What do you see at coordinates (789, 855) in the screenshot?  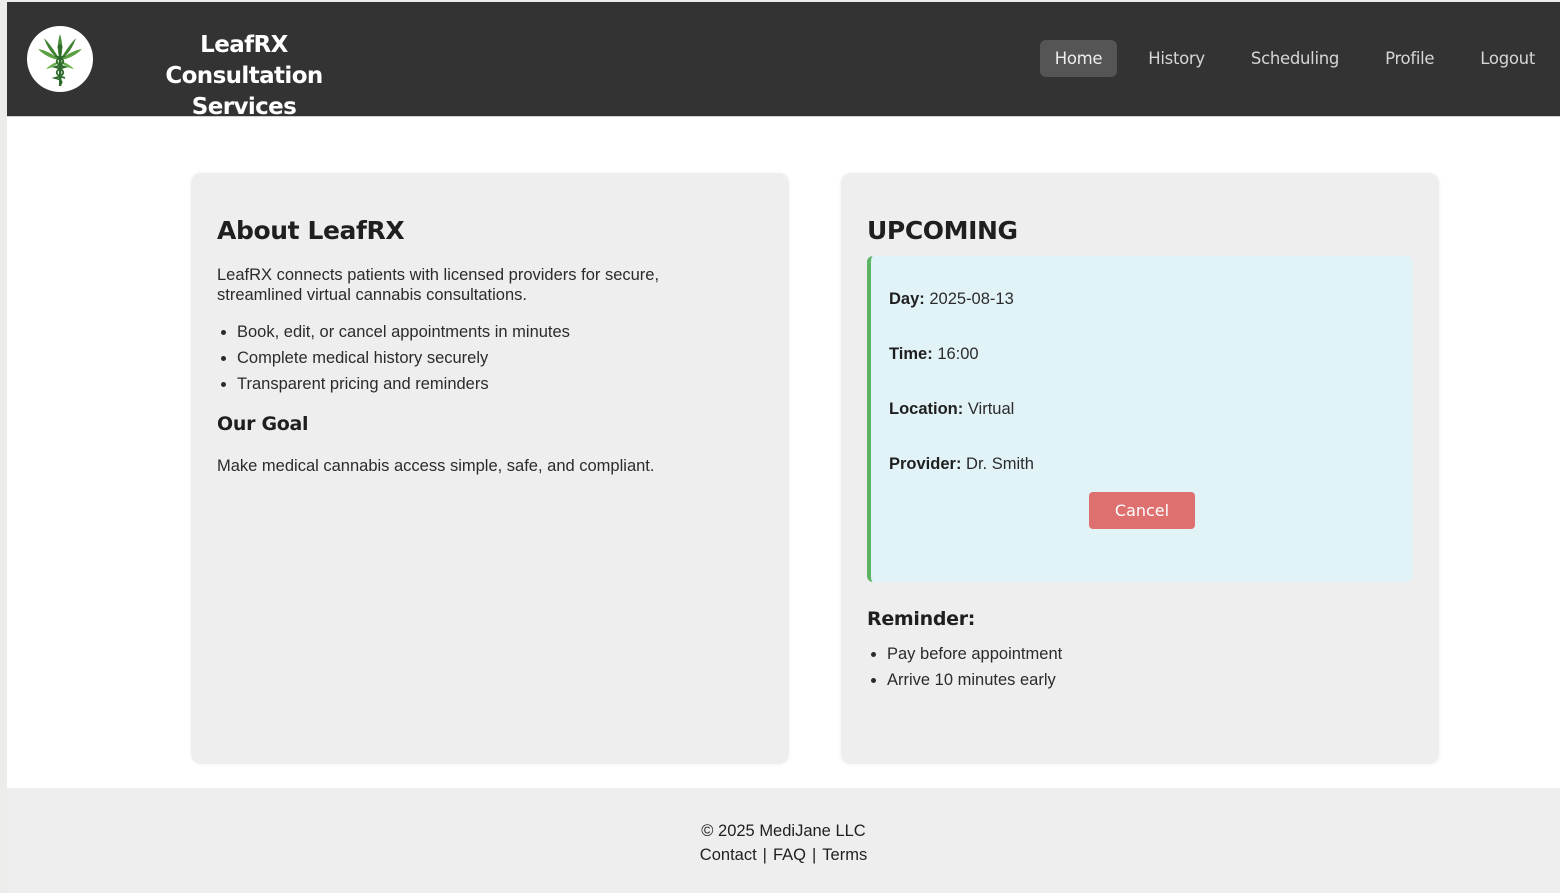 I see `footer-link-faq: FAQ` at bounding box center [789, 855].